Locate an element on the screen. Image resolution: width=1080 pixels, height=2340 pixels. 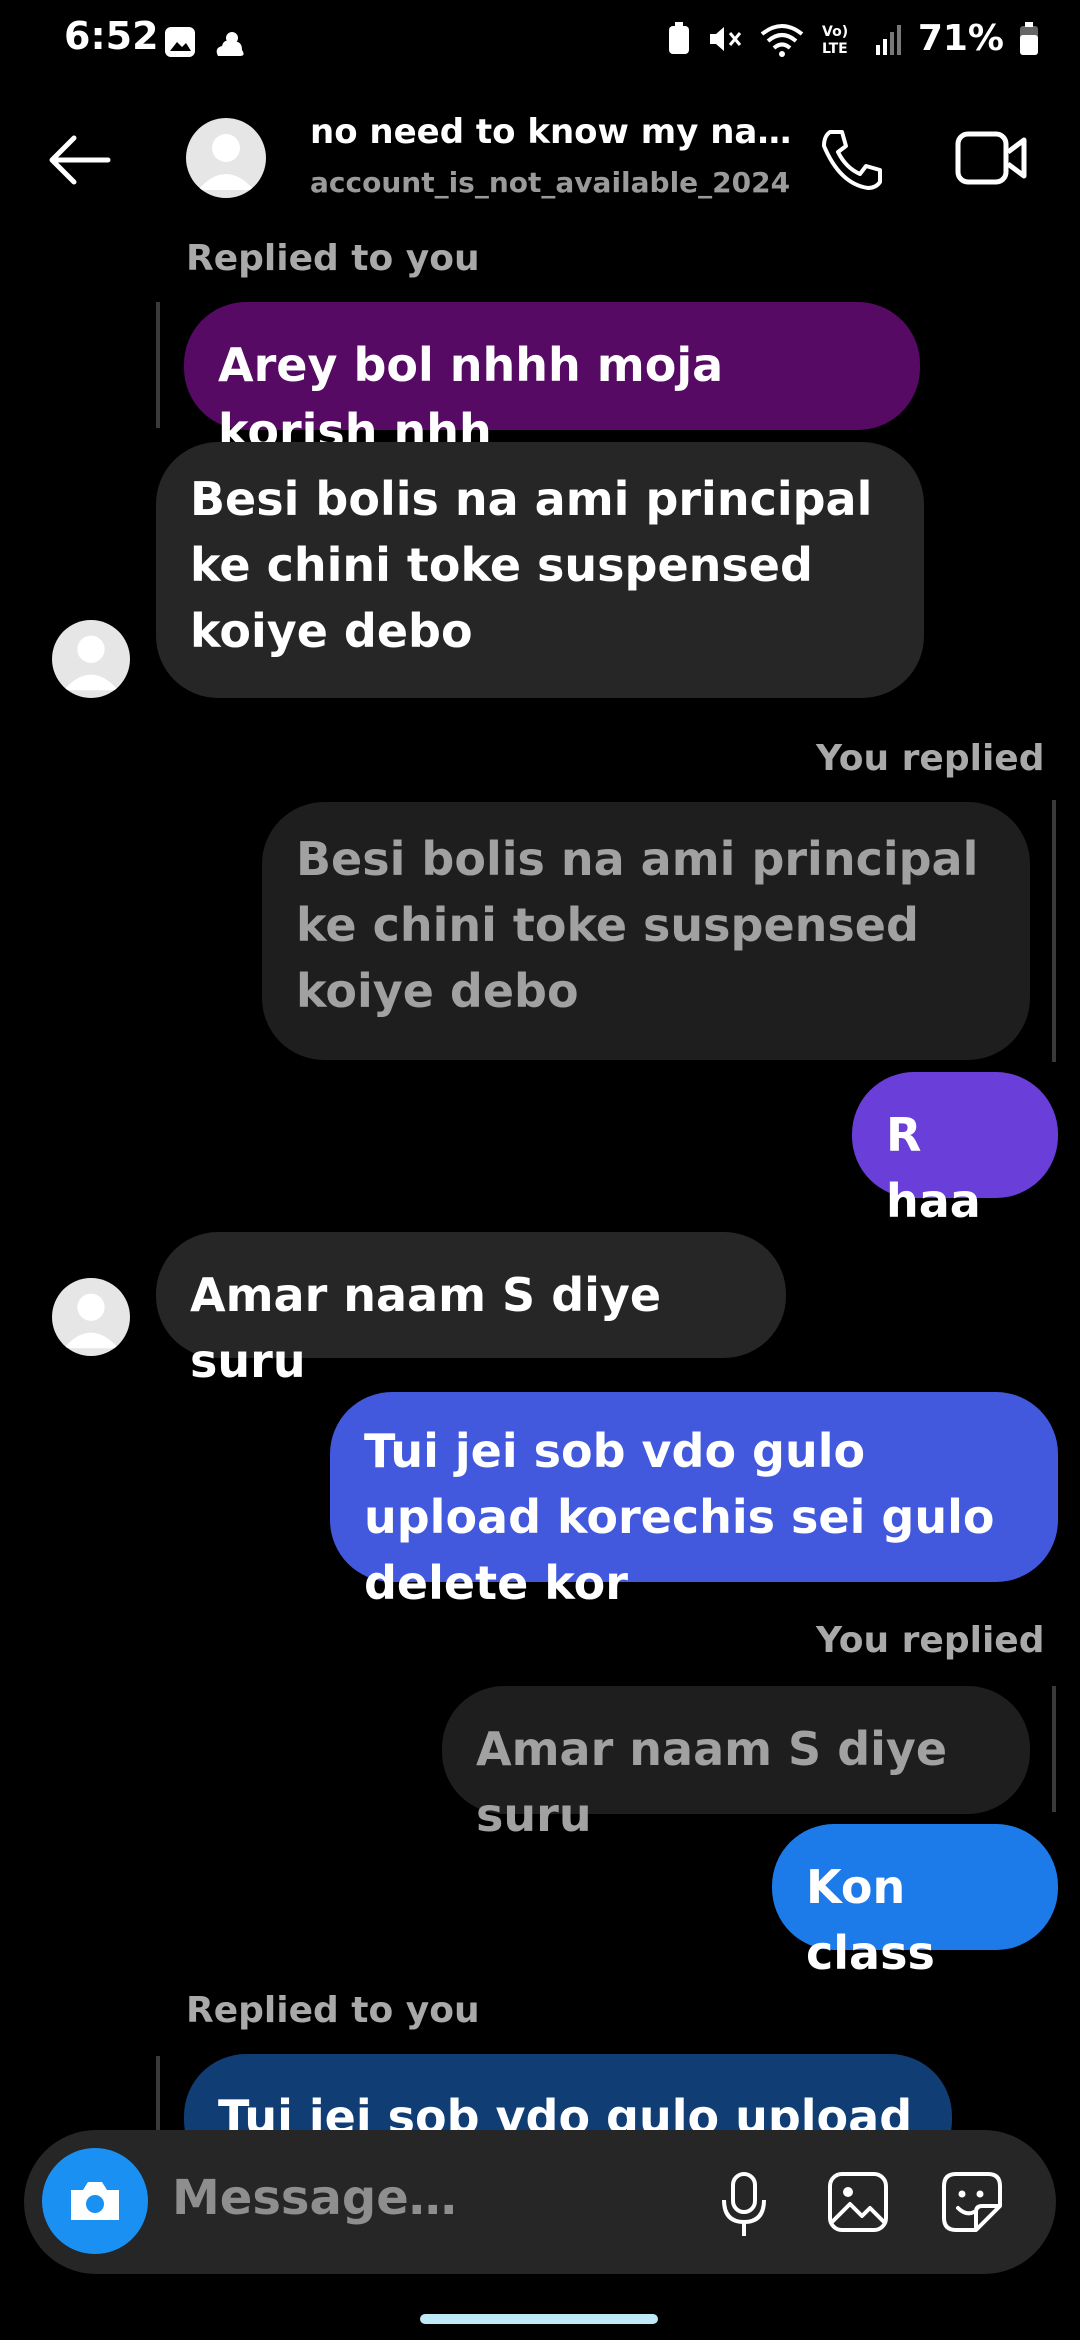
quoted-message: Tui jei sob vdo gulo upload is located at coordinates (568, 2092).